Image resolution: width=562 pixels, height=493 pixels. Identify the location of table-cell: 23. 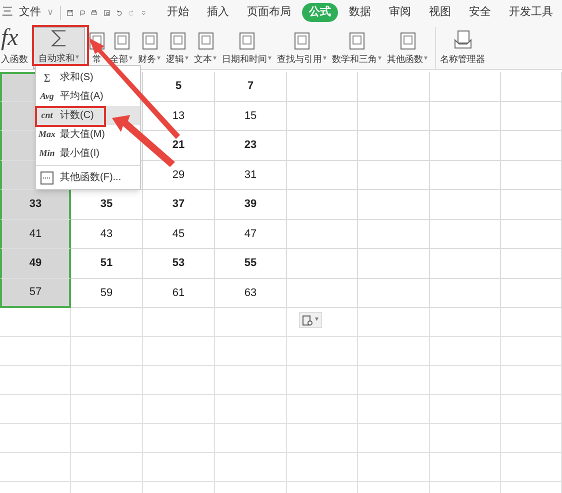
(251, 145).